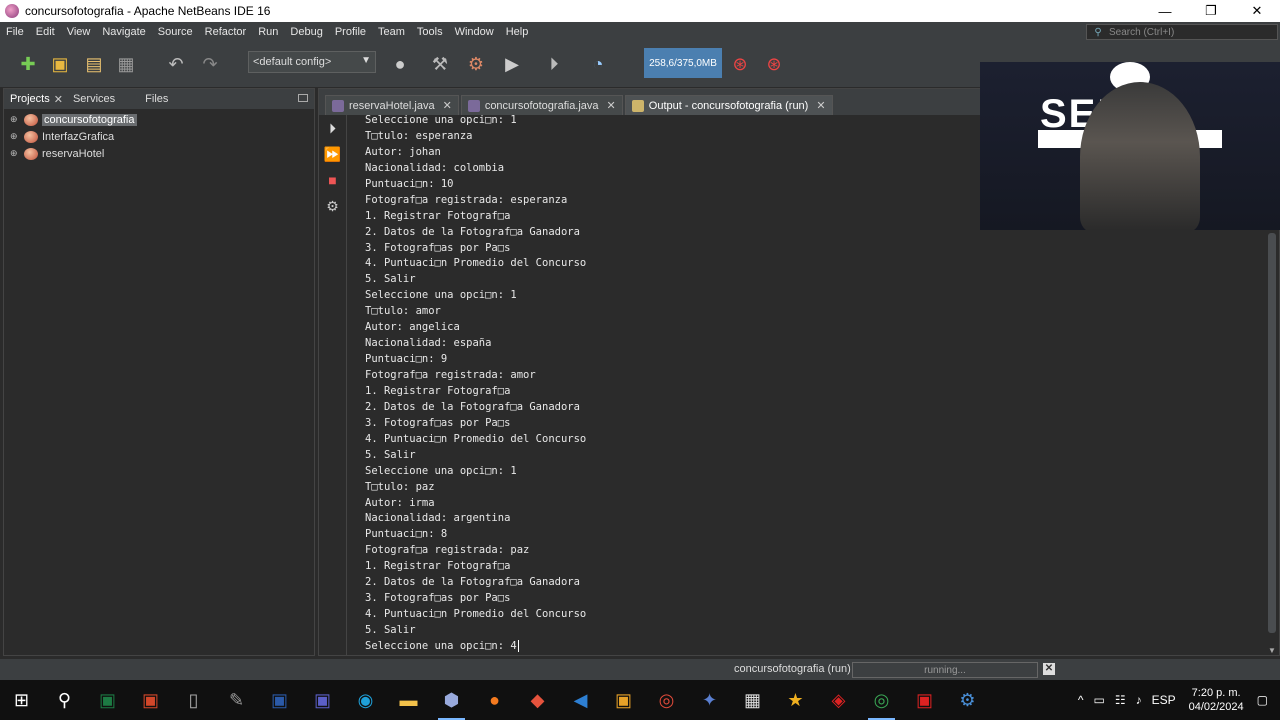  What do you see at coordinates (554, 64) in the screenshot?
I see `debug-icon: ⏵` at bounding box center [554, 64].